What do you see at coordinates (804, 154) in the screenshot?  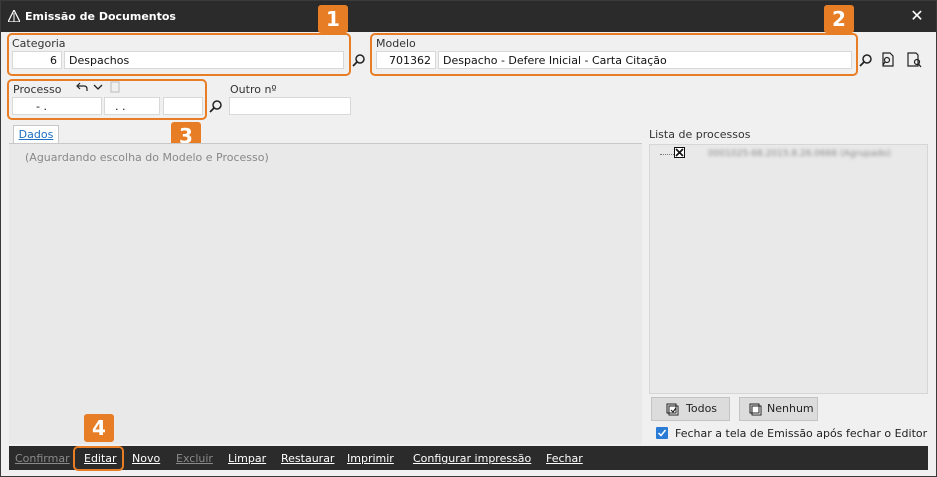 I see `list-item: 0001025-68.2015.8.26.0666 (Agrupado)` at bounding box center [804, 154].